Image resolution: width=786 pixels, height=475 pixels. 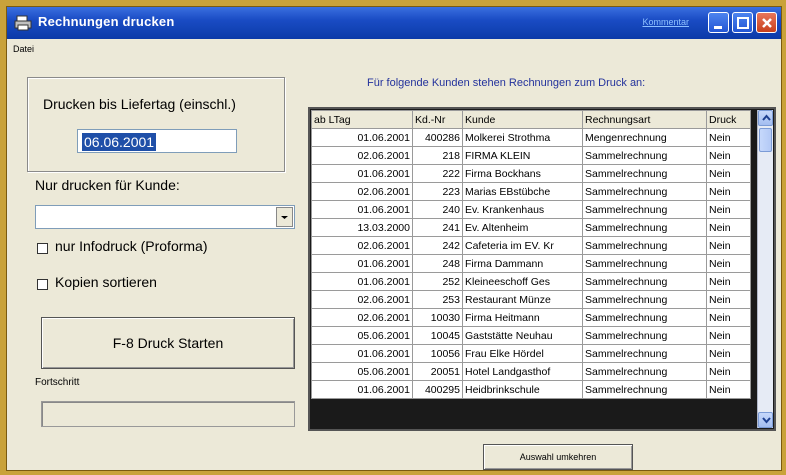 What do you see at coordinates (522, 173) in the screenshot?
I see `table-cell: Firma Bockhans` at bounding box center [522, 173].